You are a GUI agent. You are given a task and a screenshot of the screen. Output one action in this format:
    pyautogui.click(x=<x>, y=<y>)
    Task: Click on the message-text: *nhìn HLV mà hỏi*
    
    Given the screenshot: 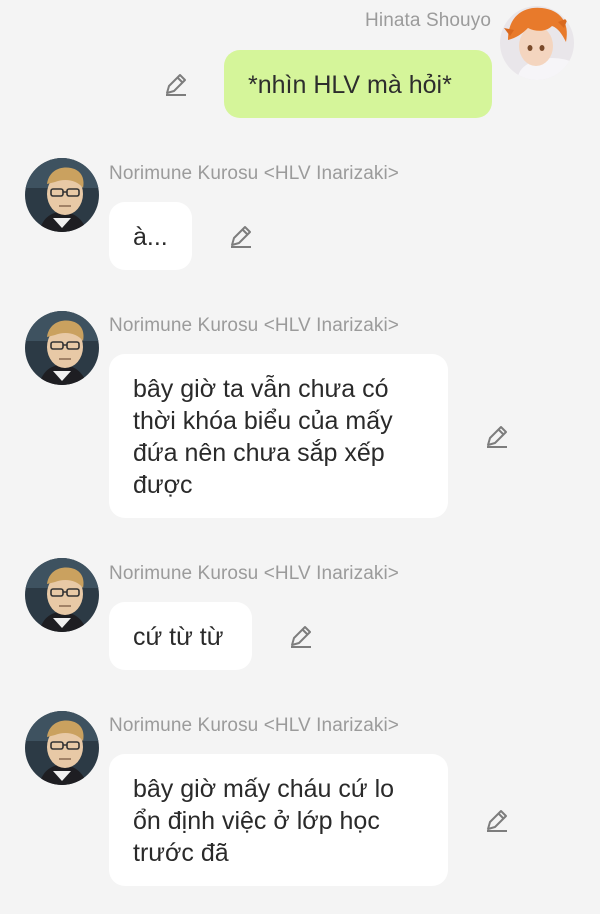 What is the action you would take?
    pyautogui.click(x=350, y=85)
    